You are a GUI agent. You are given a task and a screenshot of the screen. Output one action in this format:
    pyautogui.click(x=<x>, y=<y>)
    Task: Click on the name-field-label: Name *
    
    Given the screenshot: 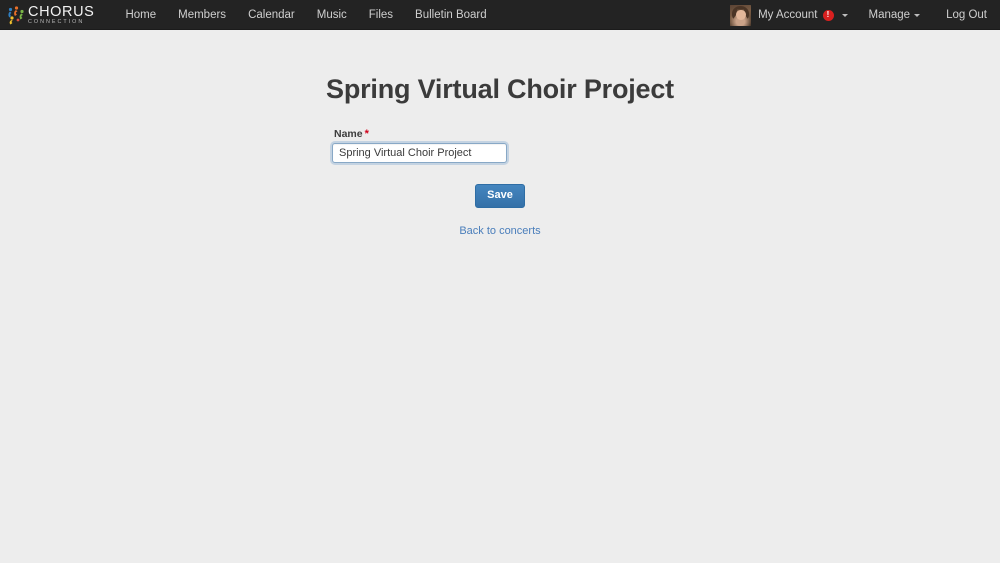 What is the action you would take?
    pyautogui.click(x=504, y=134)
    